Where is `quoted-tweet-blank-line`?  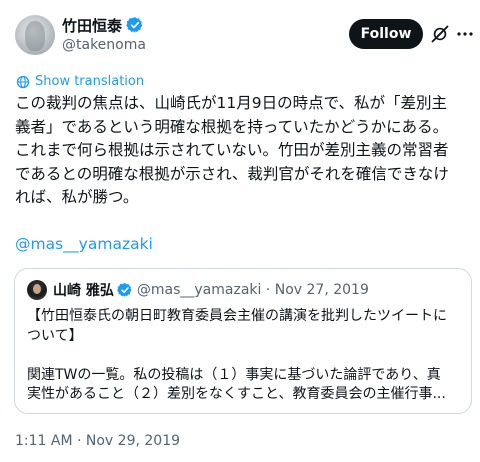 quoted-tweet-blank-line is located at coordinates (243, 356).